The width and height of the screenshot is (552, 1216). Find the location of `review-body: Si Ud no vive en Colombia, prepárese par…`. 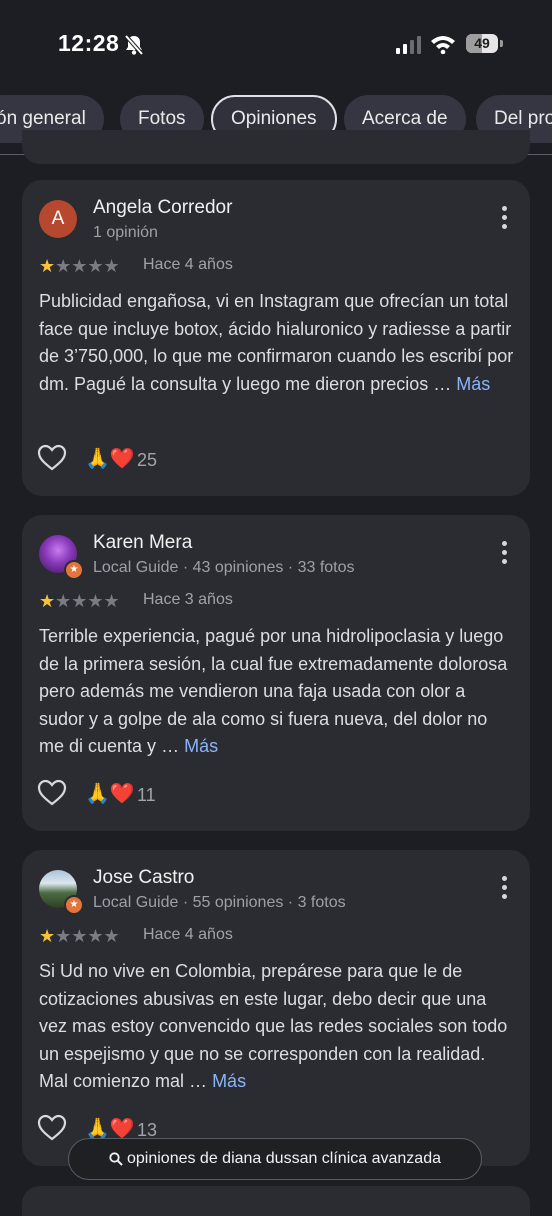

review-body: Si Ud no vive en Colombia, prepárese par… is located at coordinates (273, 1026).